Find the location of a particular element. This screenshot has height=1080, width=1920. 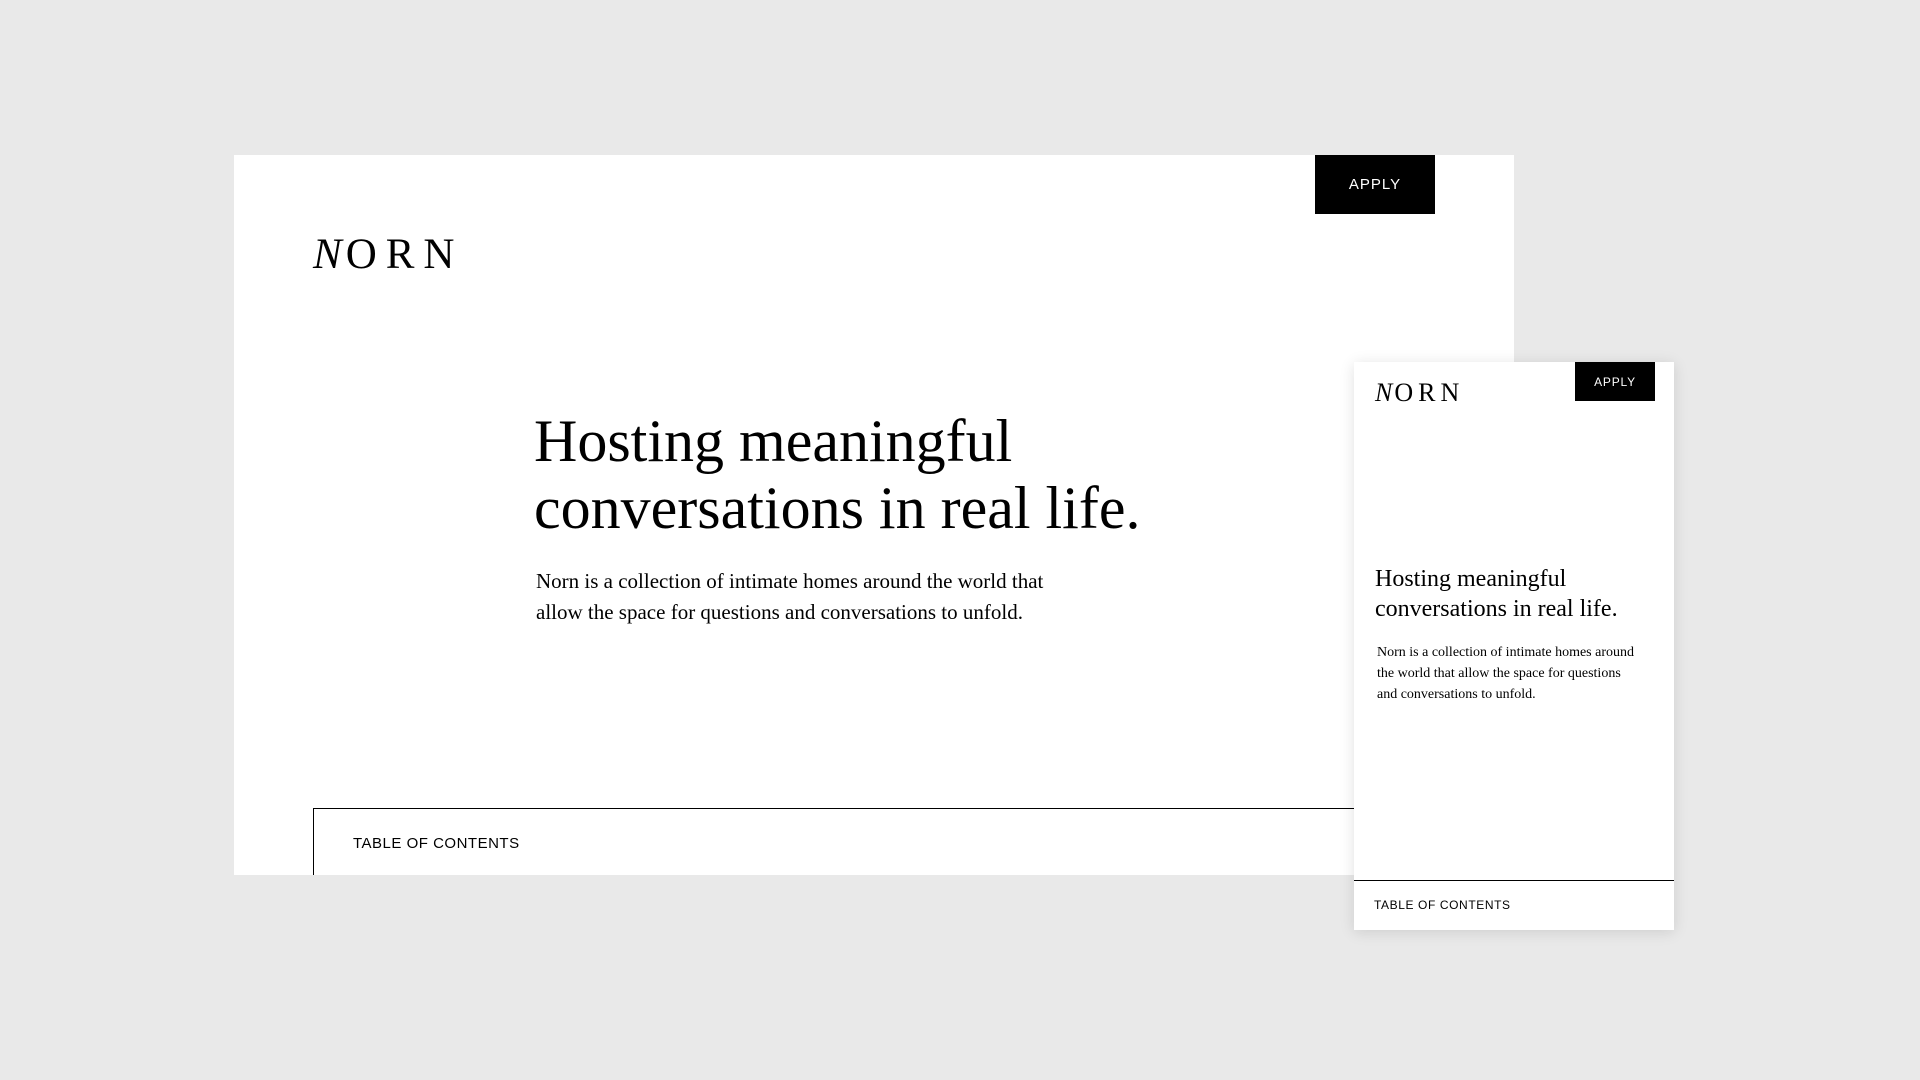

description-line: and conversations to unfold. is located at coordinates (1456, 694).